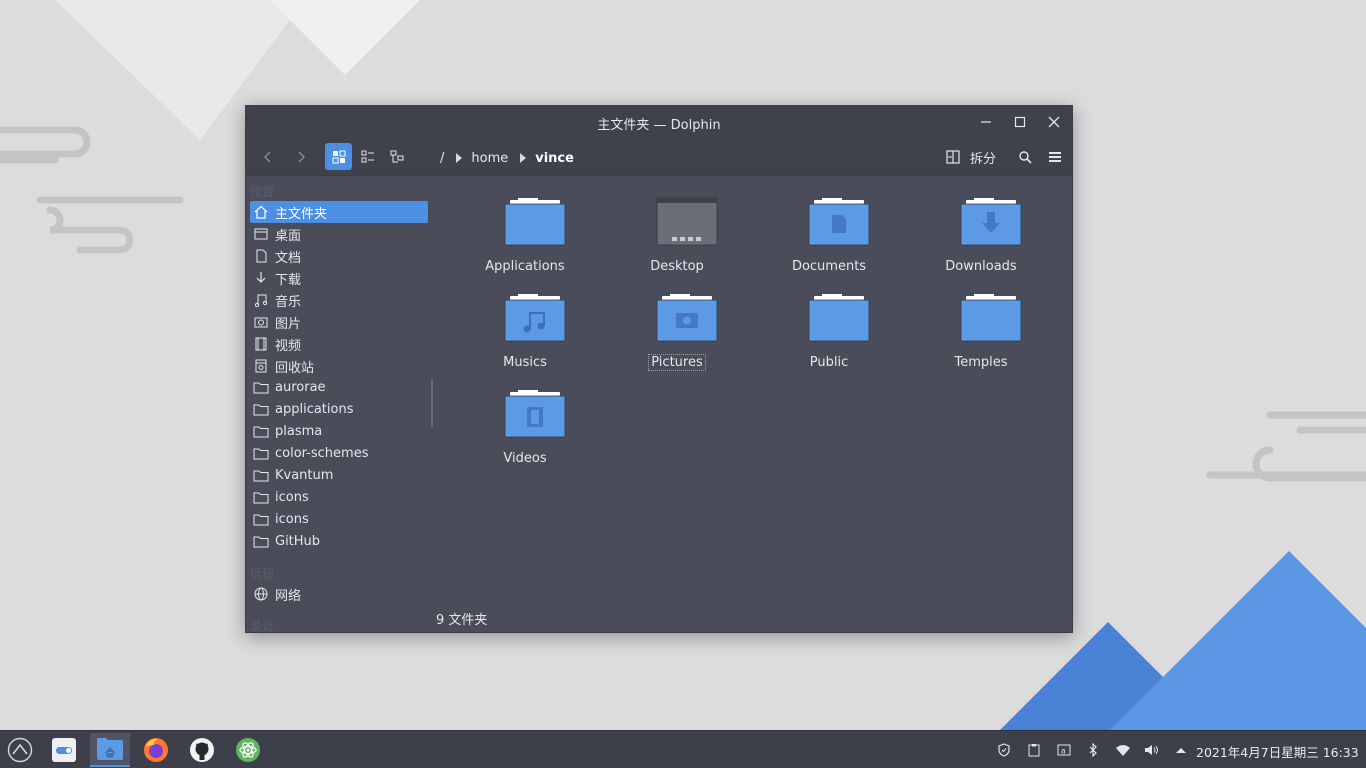 The height and width of the screenshot is (768, 1366). I want to click on places-scrollbar, so click(432, 403).